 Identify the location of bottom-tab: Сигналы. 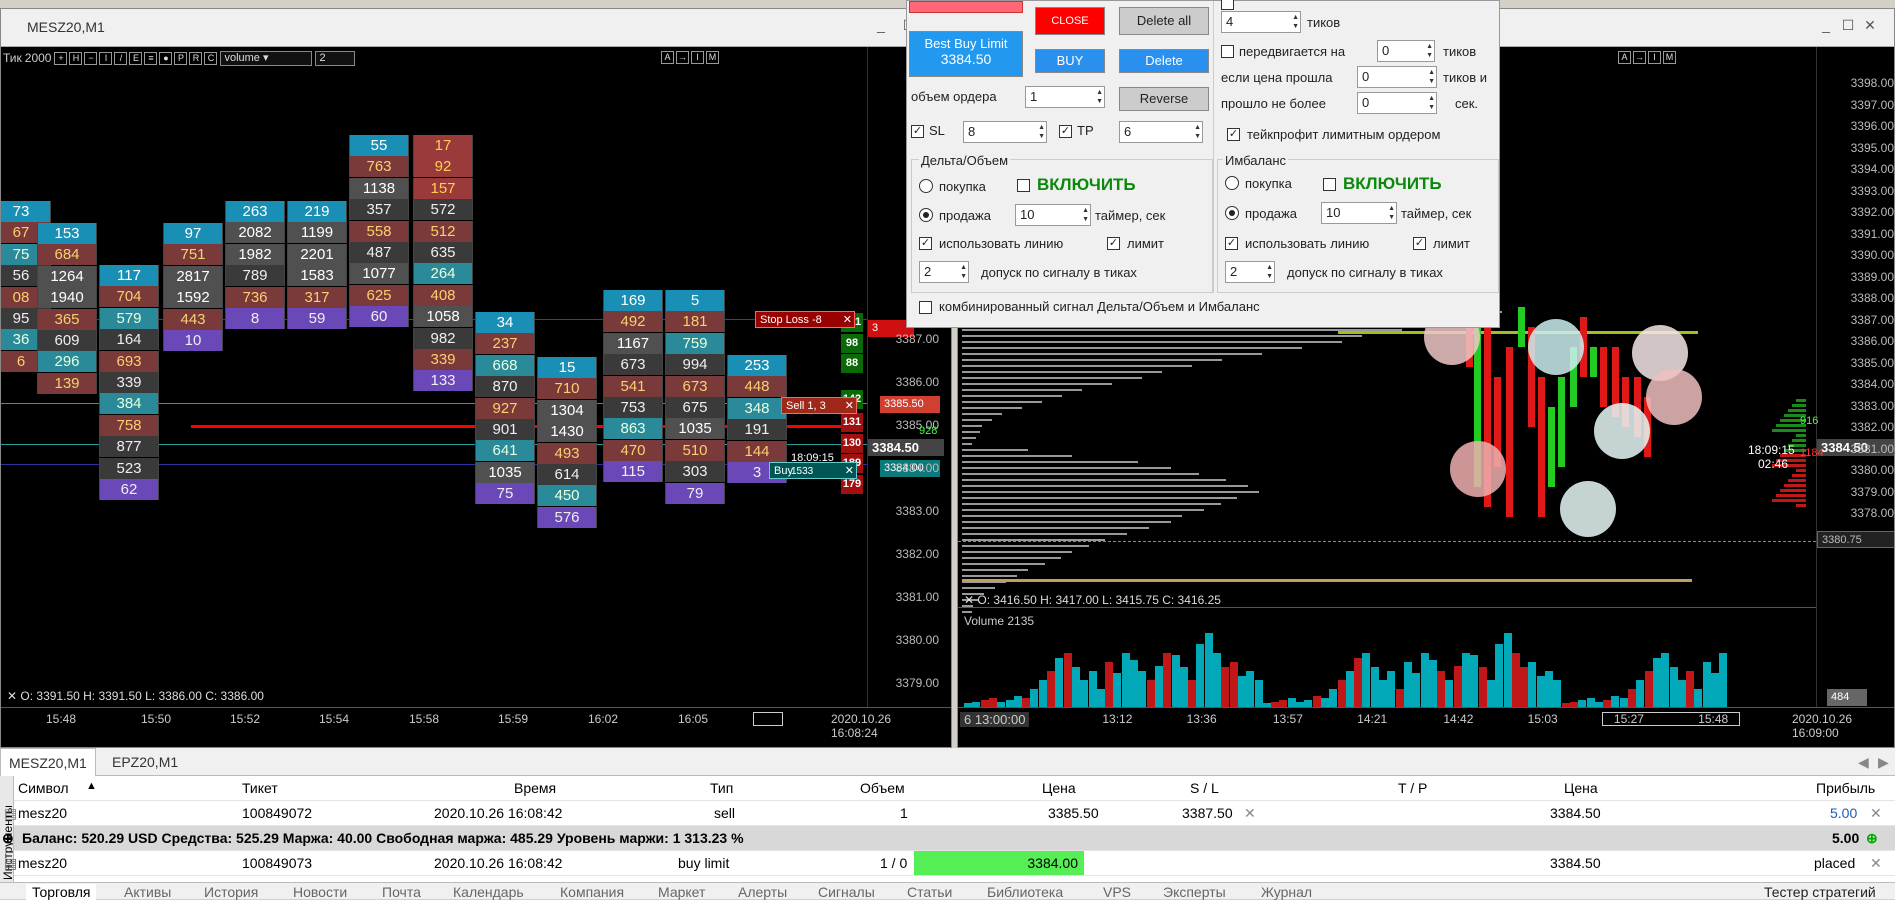
(846, 892).